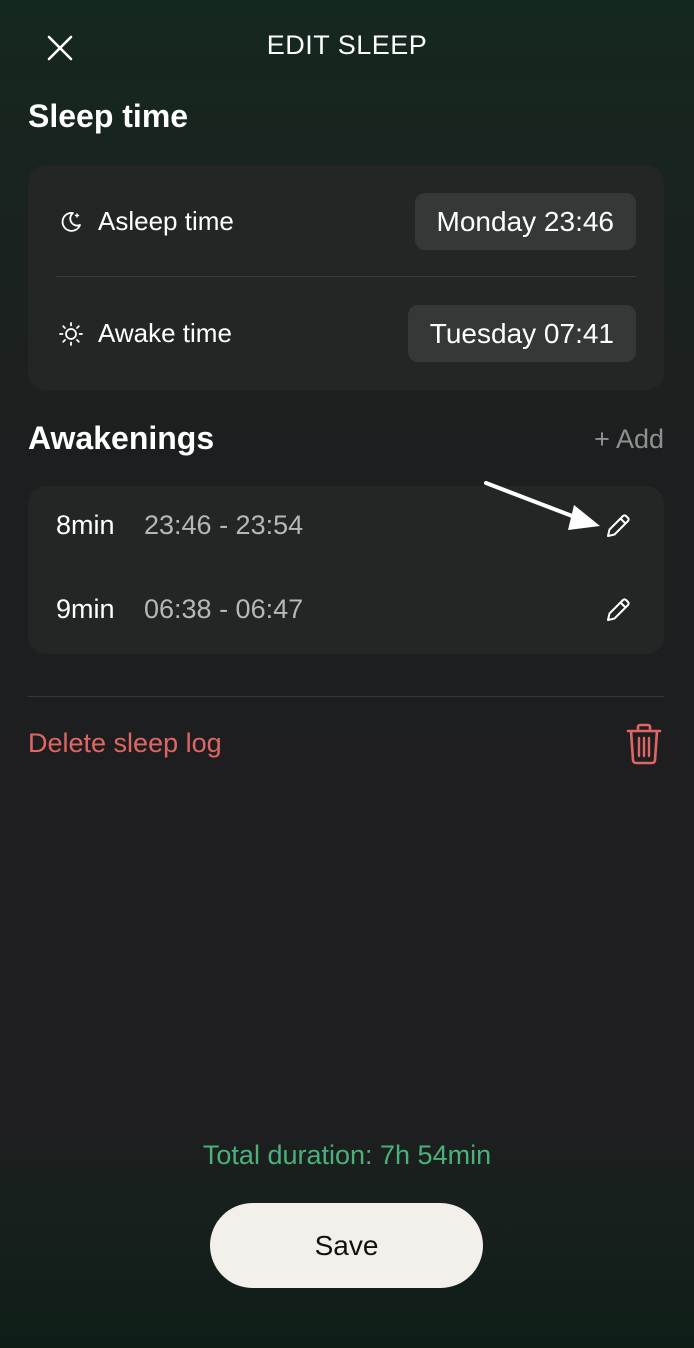 This screenshot has height=1348, width=694. What do you see at coordinates (346, 333) in the screenshot?
I see `awake-time-row: Awake time Tuesday 07:41` at bounding box center [346, 333].